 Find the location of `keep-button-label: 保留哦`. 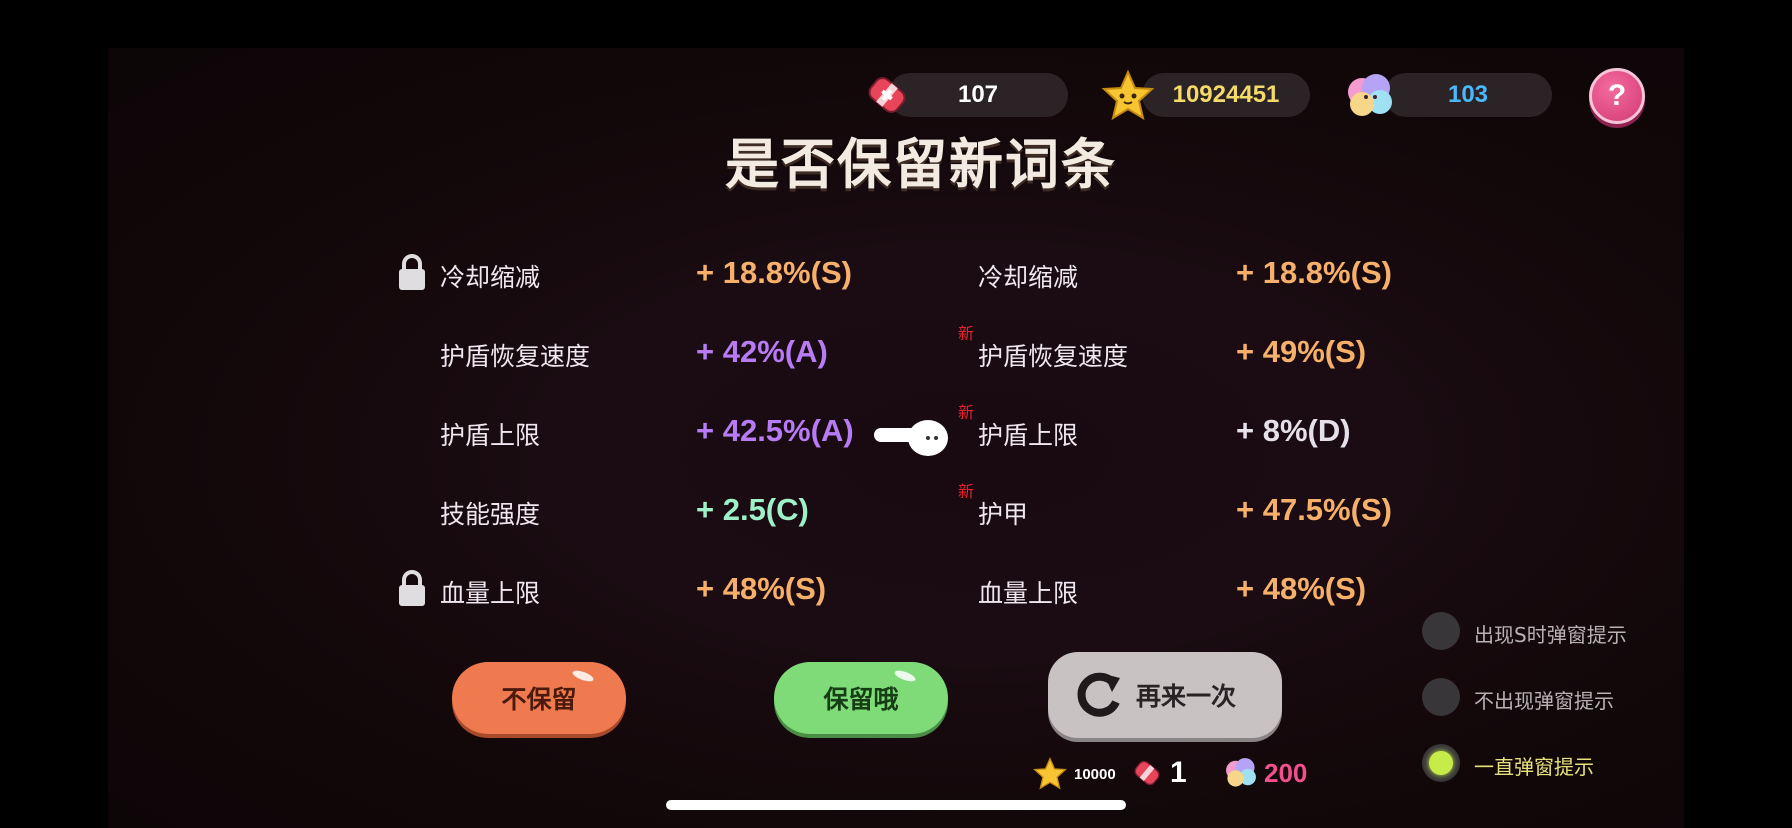

keep-button-label: 保留哦 is located at coordinates (861, 699).